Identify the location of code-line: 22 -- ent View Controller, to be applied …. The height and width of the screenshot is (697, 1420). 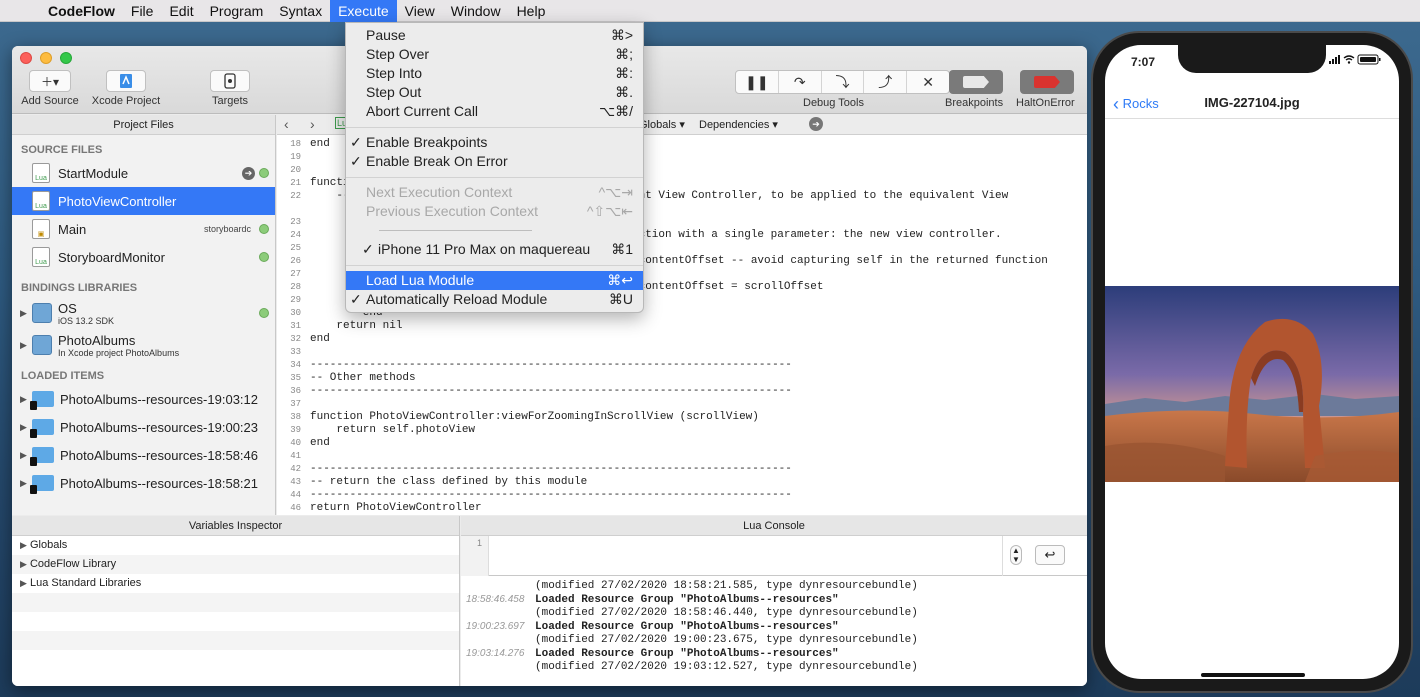
(649, 196).